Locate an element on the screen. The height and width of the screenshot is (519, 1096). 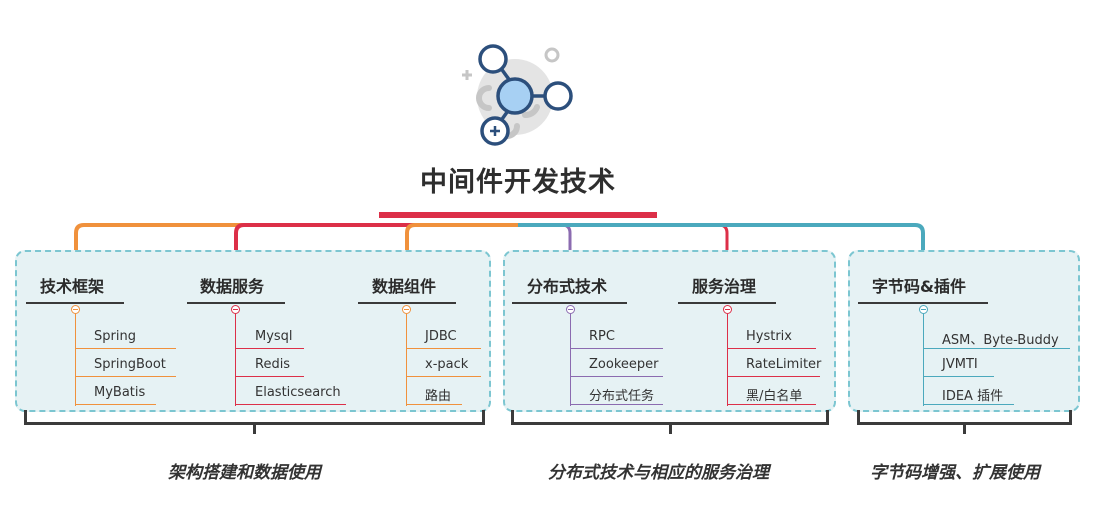
list-item: Hystrix is located at coordinates (769, 336).